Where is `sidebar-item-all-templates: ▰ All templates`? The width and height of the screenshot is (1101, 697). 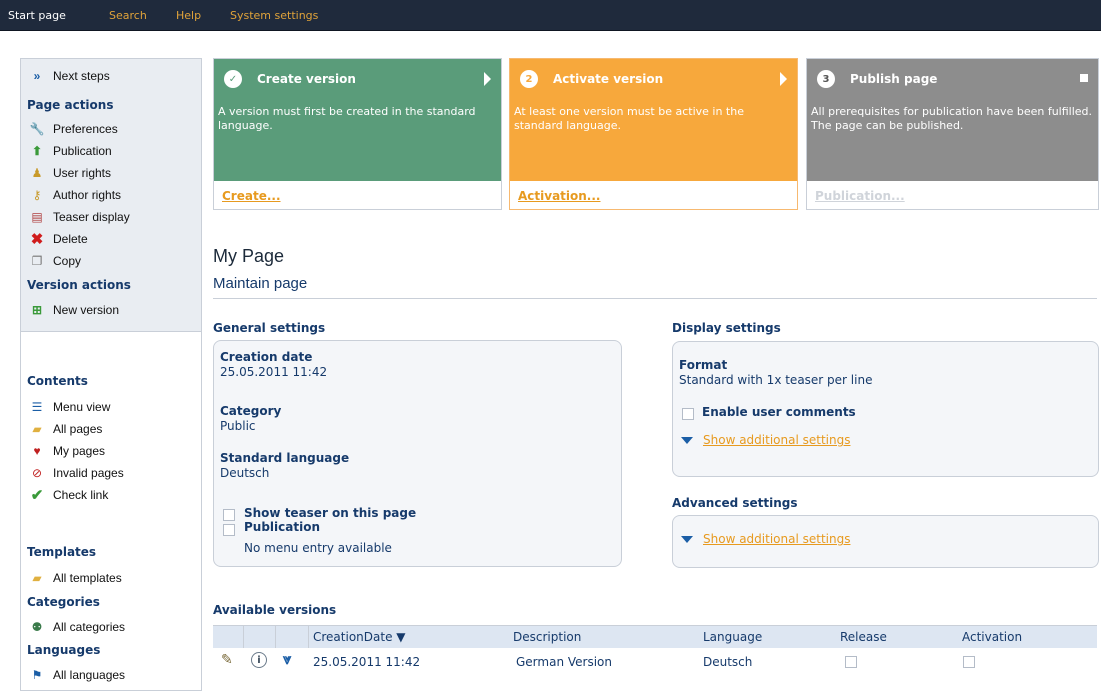
sidebar-item-all-templates: ▰ All templates is located at coordinates (75, 578).